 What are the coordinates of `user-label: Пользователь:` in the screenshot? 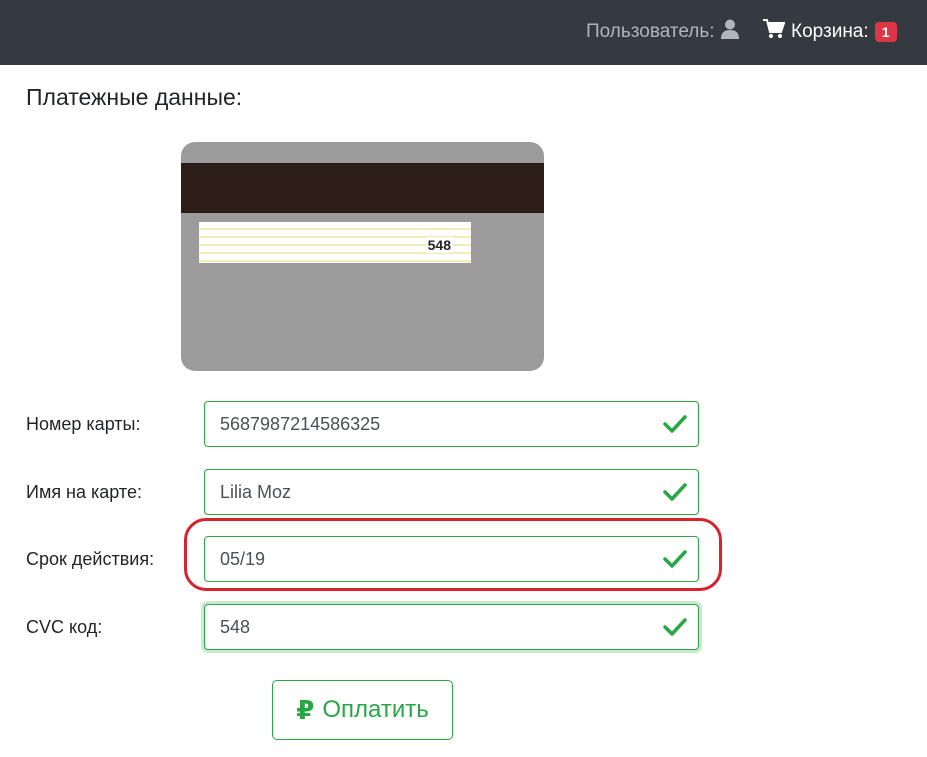 It's located at (650, 31).